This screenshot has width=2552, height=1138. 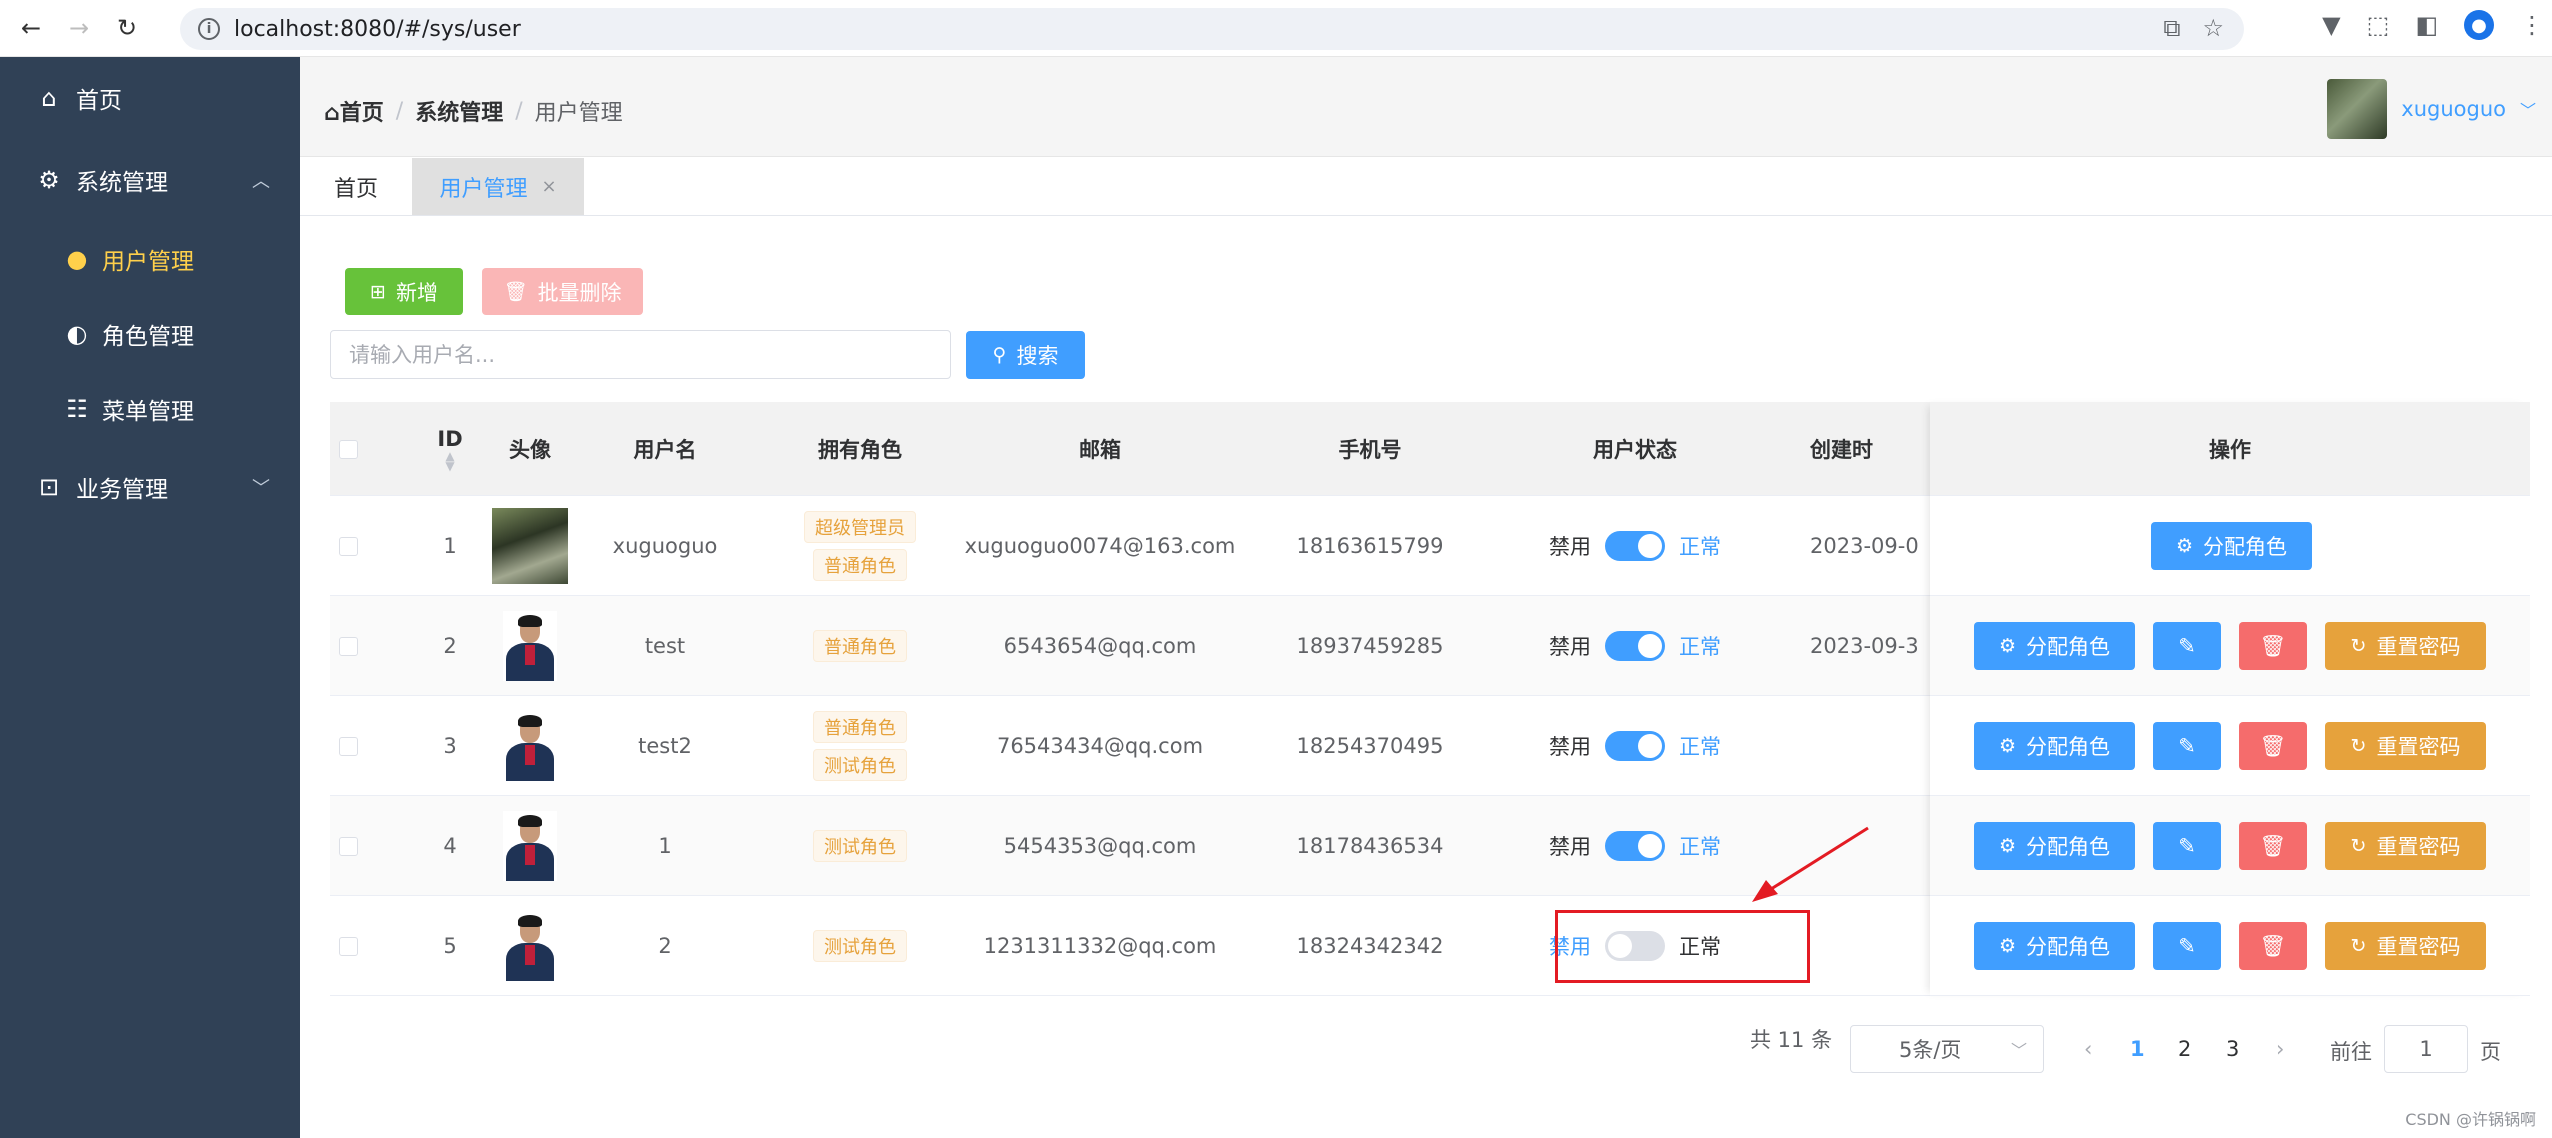 What do you see at coordinates (31, 28) in the screenshot?
I see `back-icon: ←` at bounding box center [31, 28].